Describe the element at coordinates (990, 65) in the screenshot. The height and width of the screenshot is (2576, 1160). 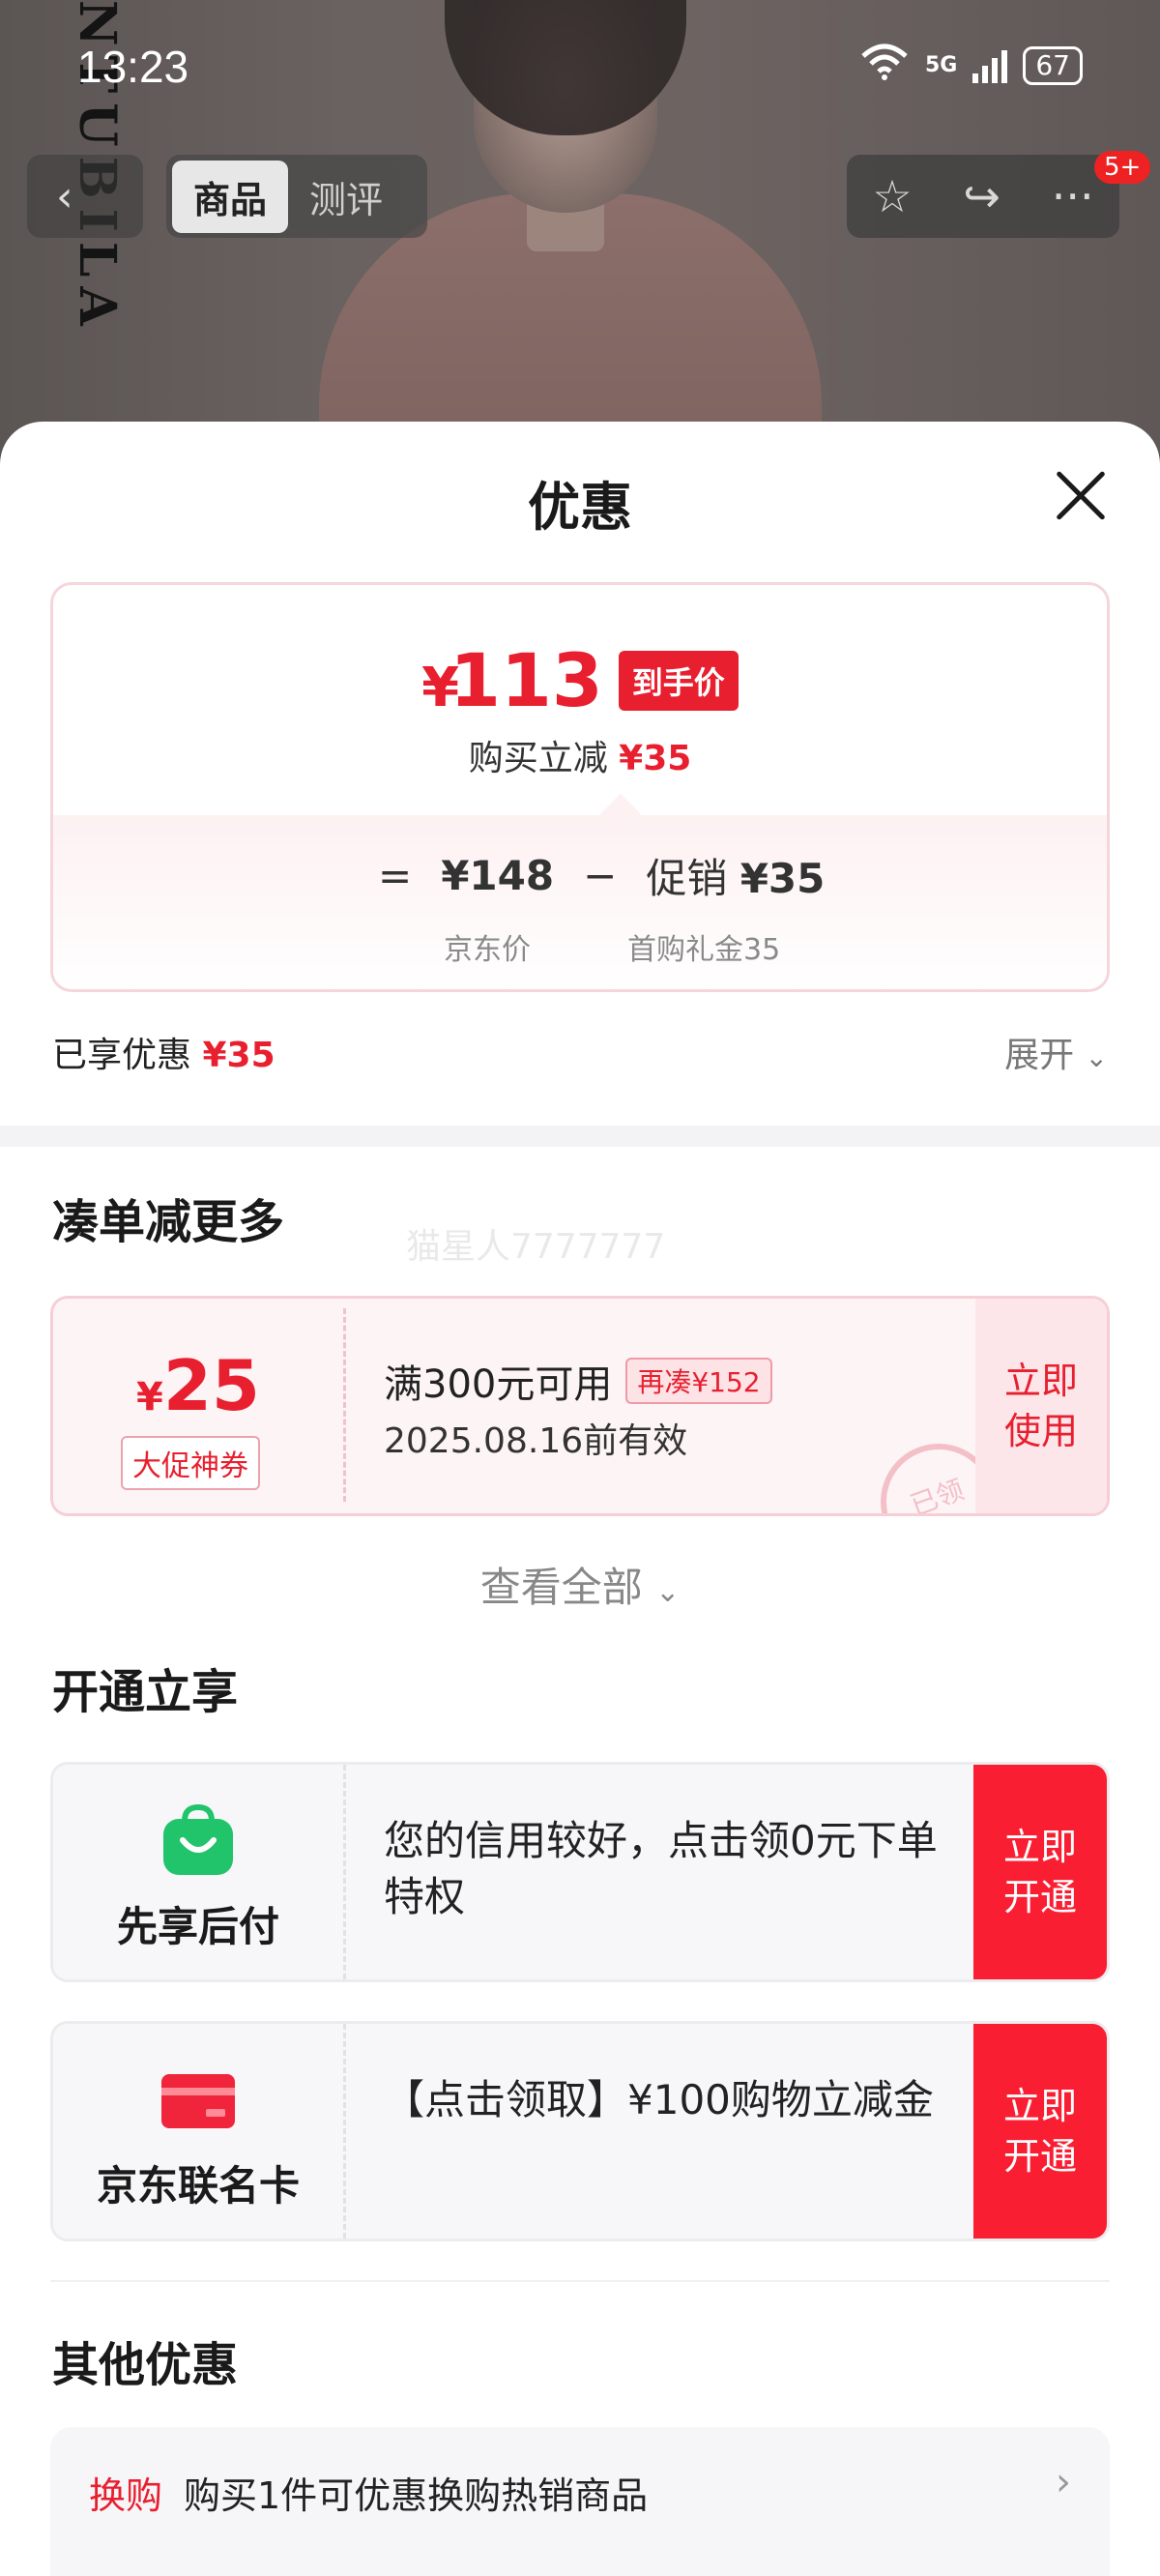
I see `signal-icon` at that location.